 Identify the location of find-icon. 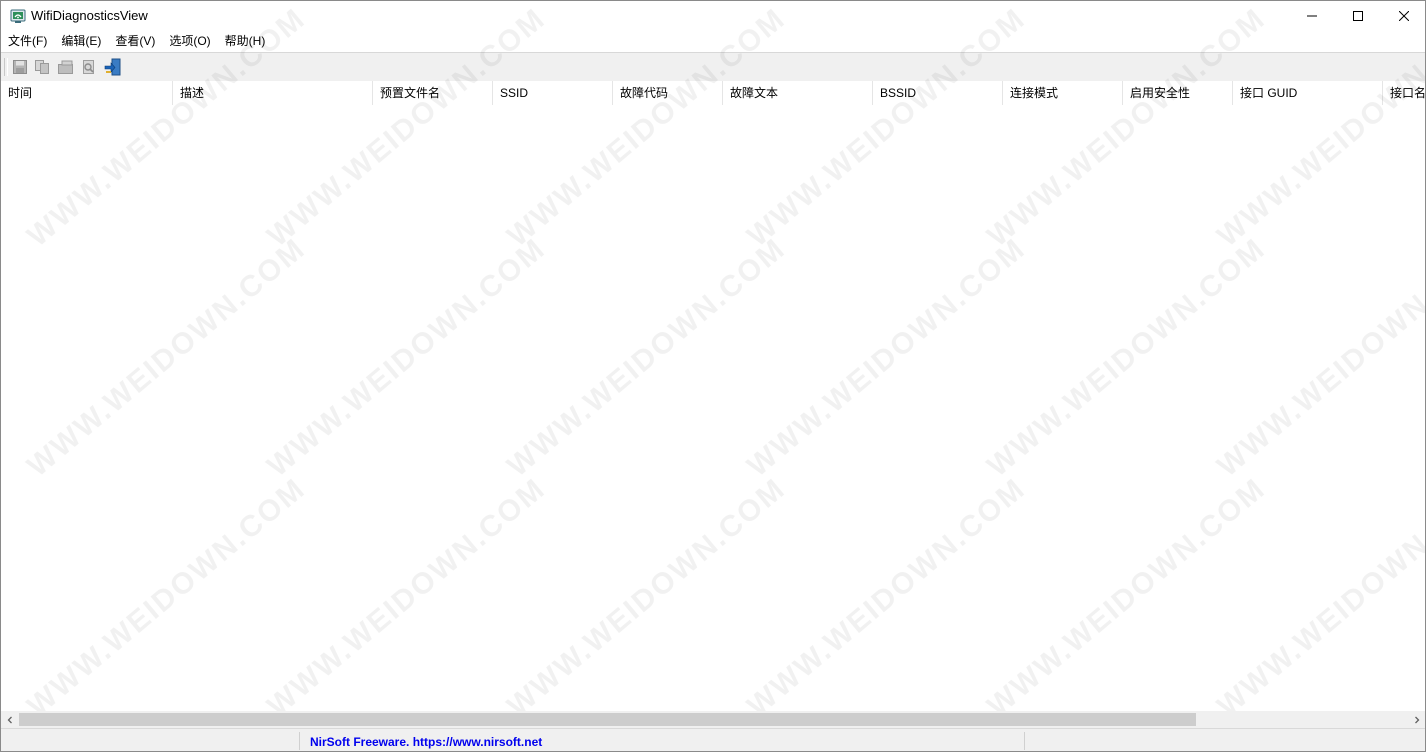
(88, 67).